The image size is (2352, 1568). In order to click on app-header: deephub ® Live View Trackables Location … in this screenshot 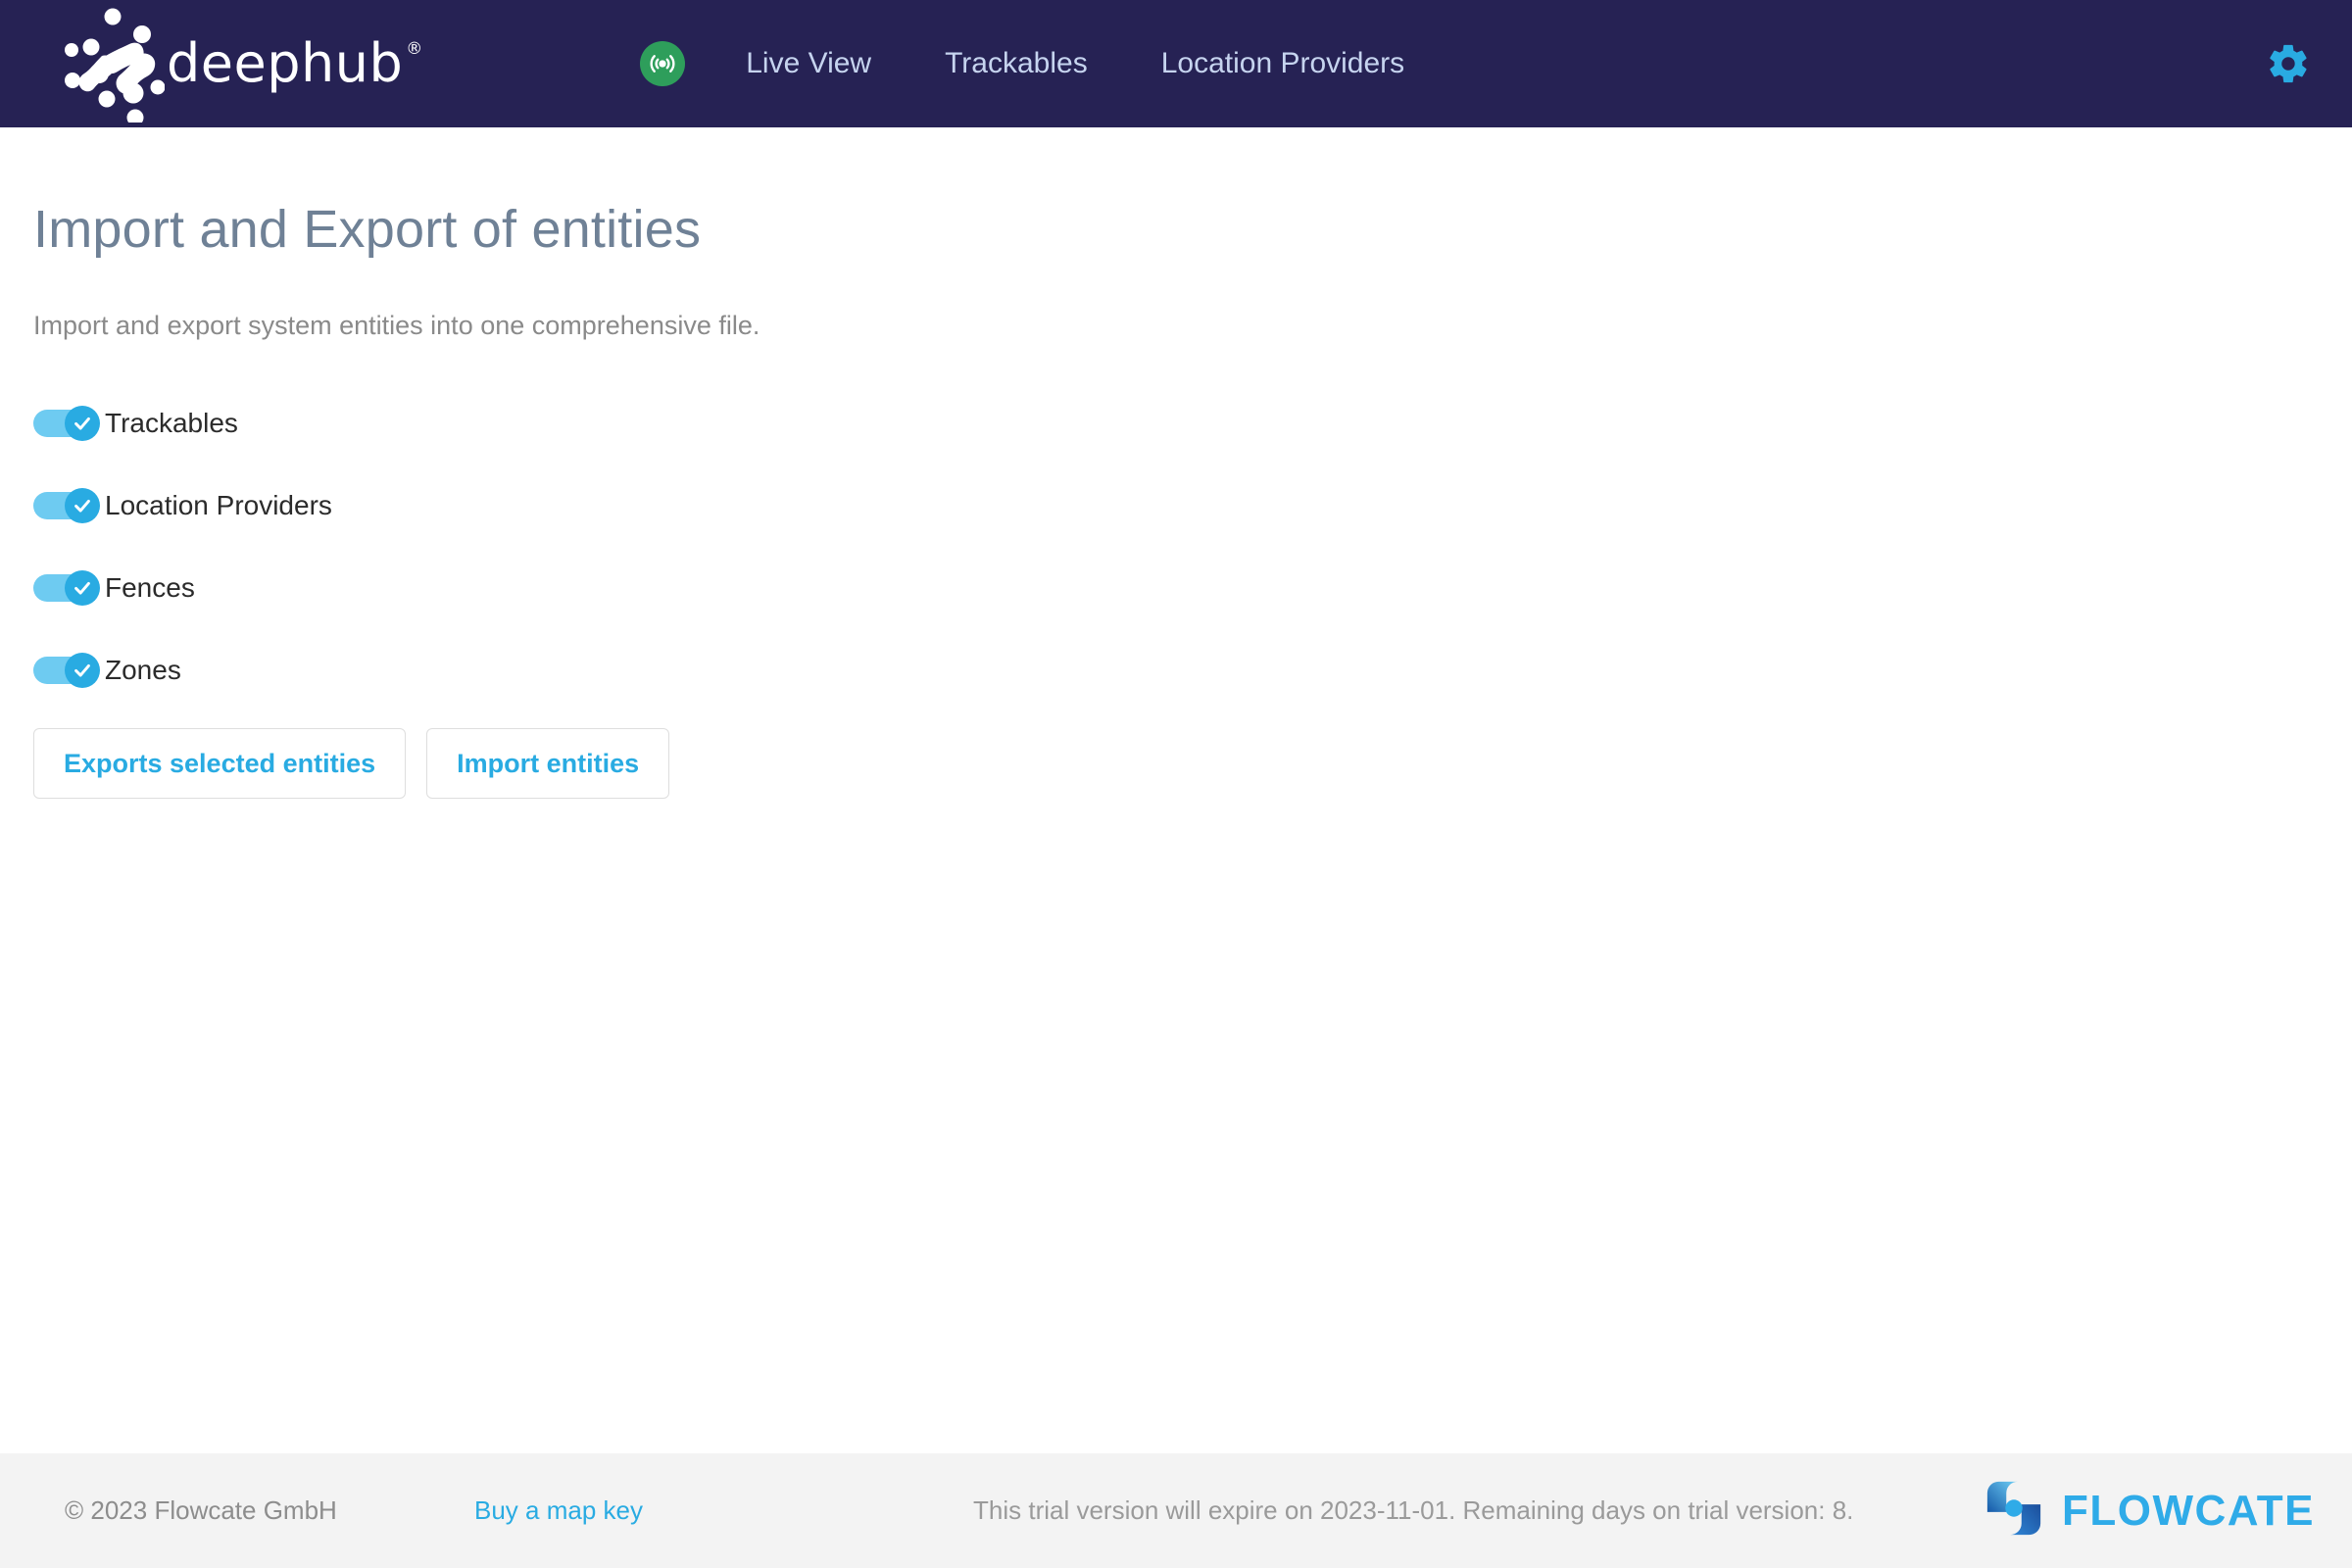, I will do `click(1176, 63)`.